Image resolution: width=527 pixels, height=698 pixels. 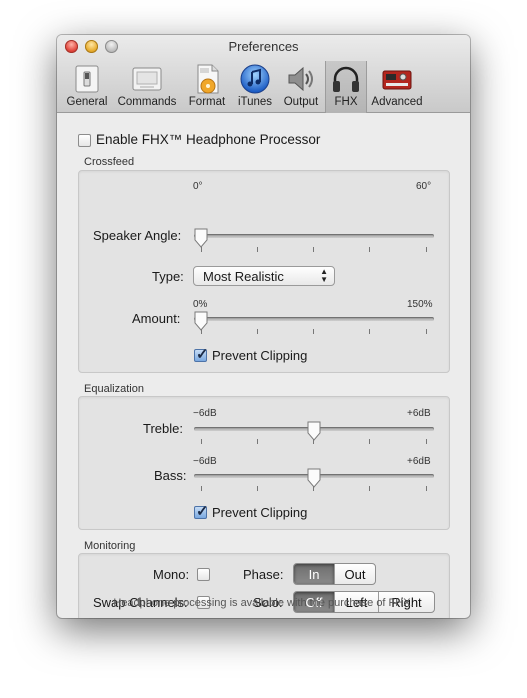 What do you see at coordinates (137, 235) in the screenshot?
I see `speaker-angle-label: Speaker Angle:` at bounding box center [137, 235].